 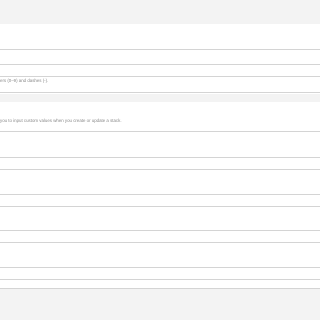 I want to click on bottom-band, so click(x=160, y=304).